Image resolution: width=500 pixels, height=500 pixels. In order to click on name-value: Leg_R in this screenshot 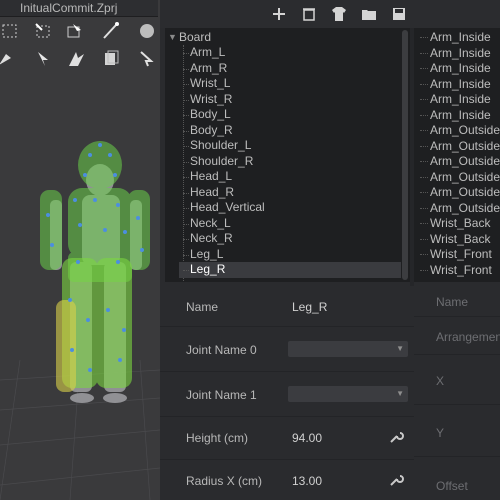, I will do `click(309, 307)`.